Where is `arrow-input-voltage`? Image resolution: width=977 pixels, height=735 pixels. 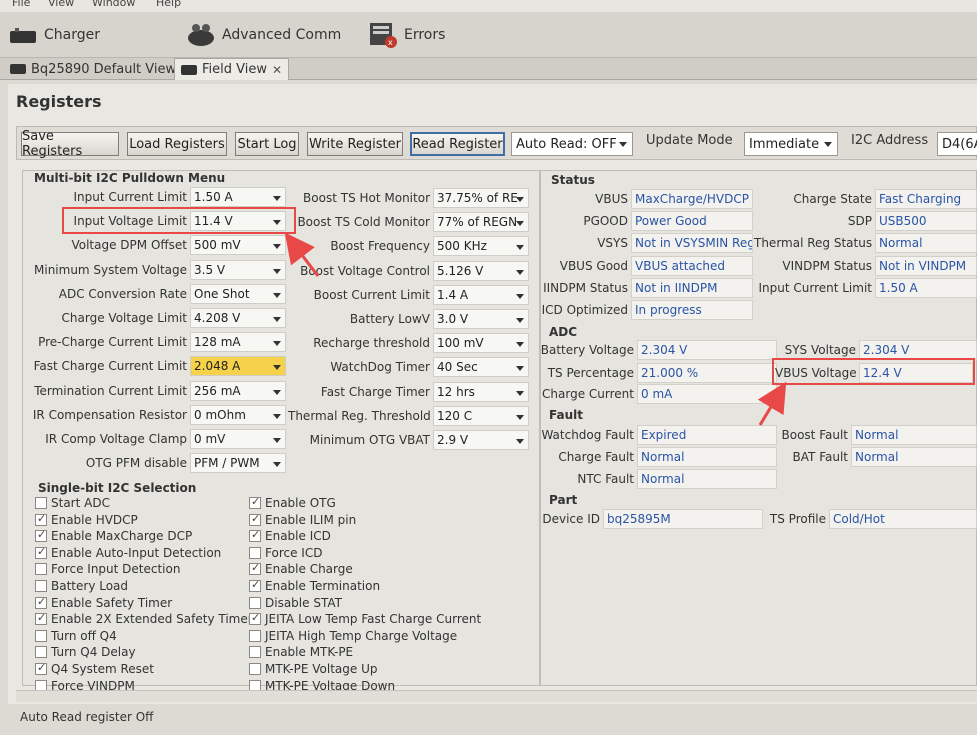 arrow-input-voltage is located at coordinates (302, 254).